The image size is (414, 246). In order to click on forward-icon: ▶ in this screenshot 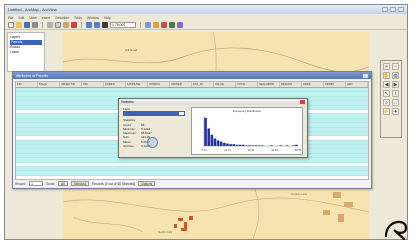, I will do `click(395, 84)`.